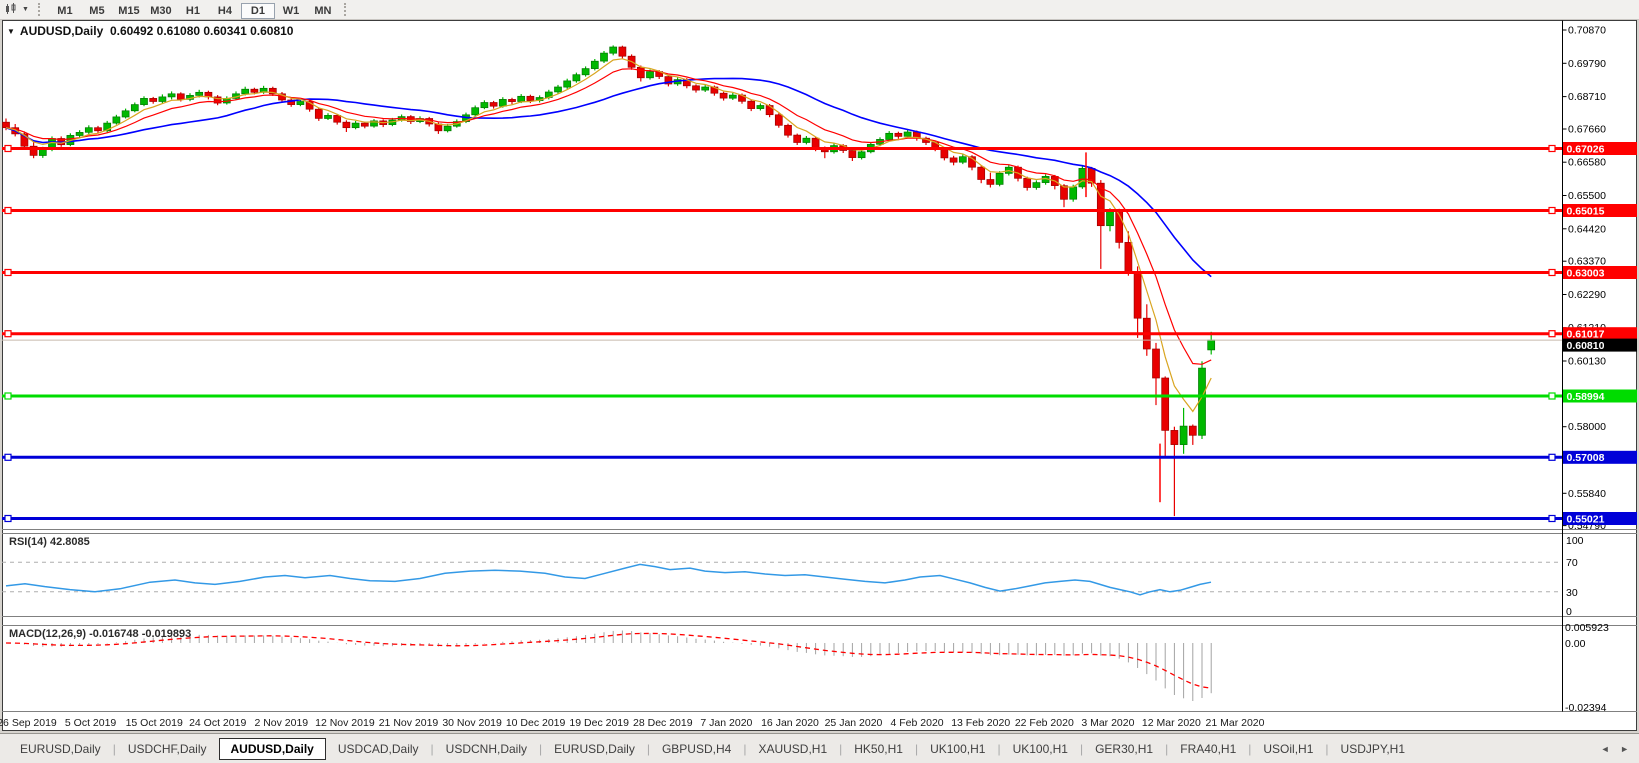  What do you see at coordinates (378, 749) in the screenshot?
I see `tab-usdcad-daily: USDCAD,Daily` at bounding box center [378, 749].